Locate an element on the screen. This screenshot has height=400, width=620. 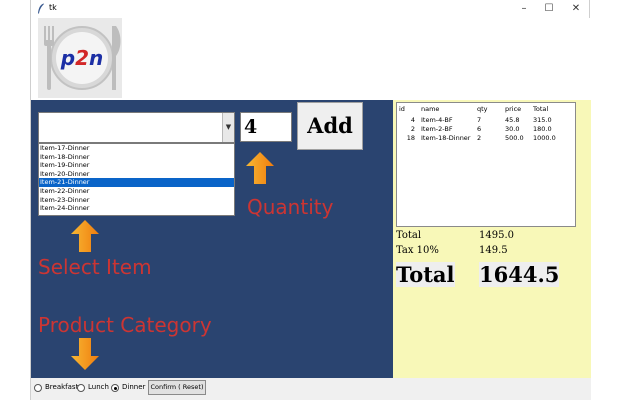
table-row: 4 Item-4-BF 7 45.8 315.0 is located at coordinates (484, 119).